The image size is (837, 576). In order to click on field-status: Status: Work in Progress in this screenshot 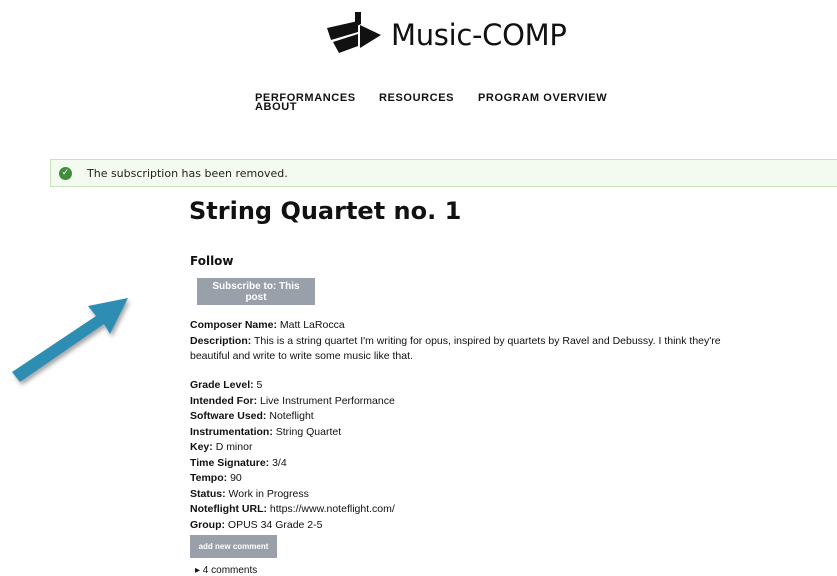, I will do `click(292, 495)`.